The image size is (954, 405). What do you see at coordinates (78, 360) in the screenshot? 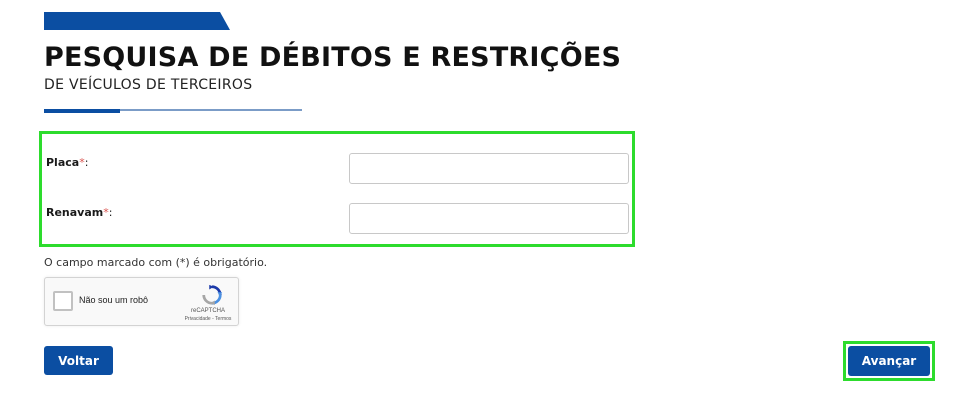
I see `back-button: Voltar` at bounding box center [78, 360].